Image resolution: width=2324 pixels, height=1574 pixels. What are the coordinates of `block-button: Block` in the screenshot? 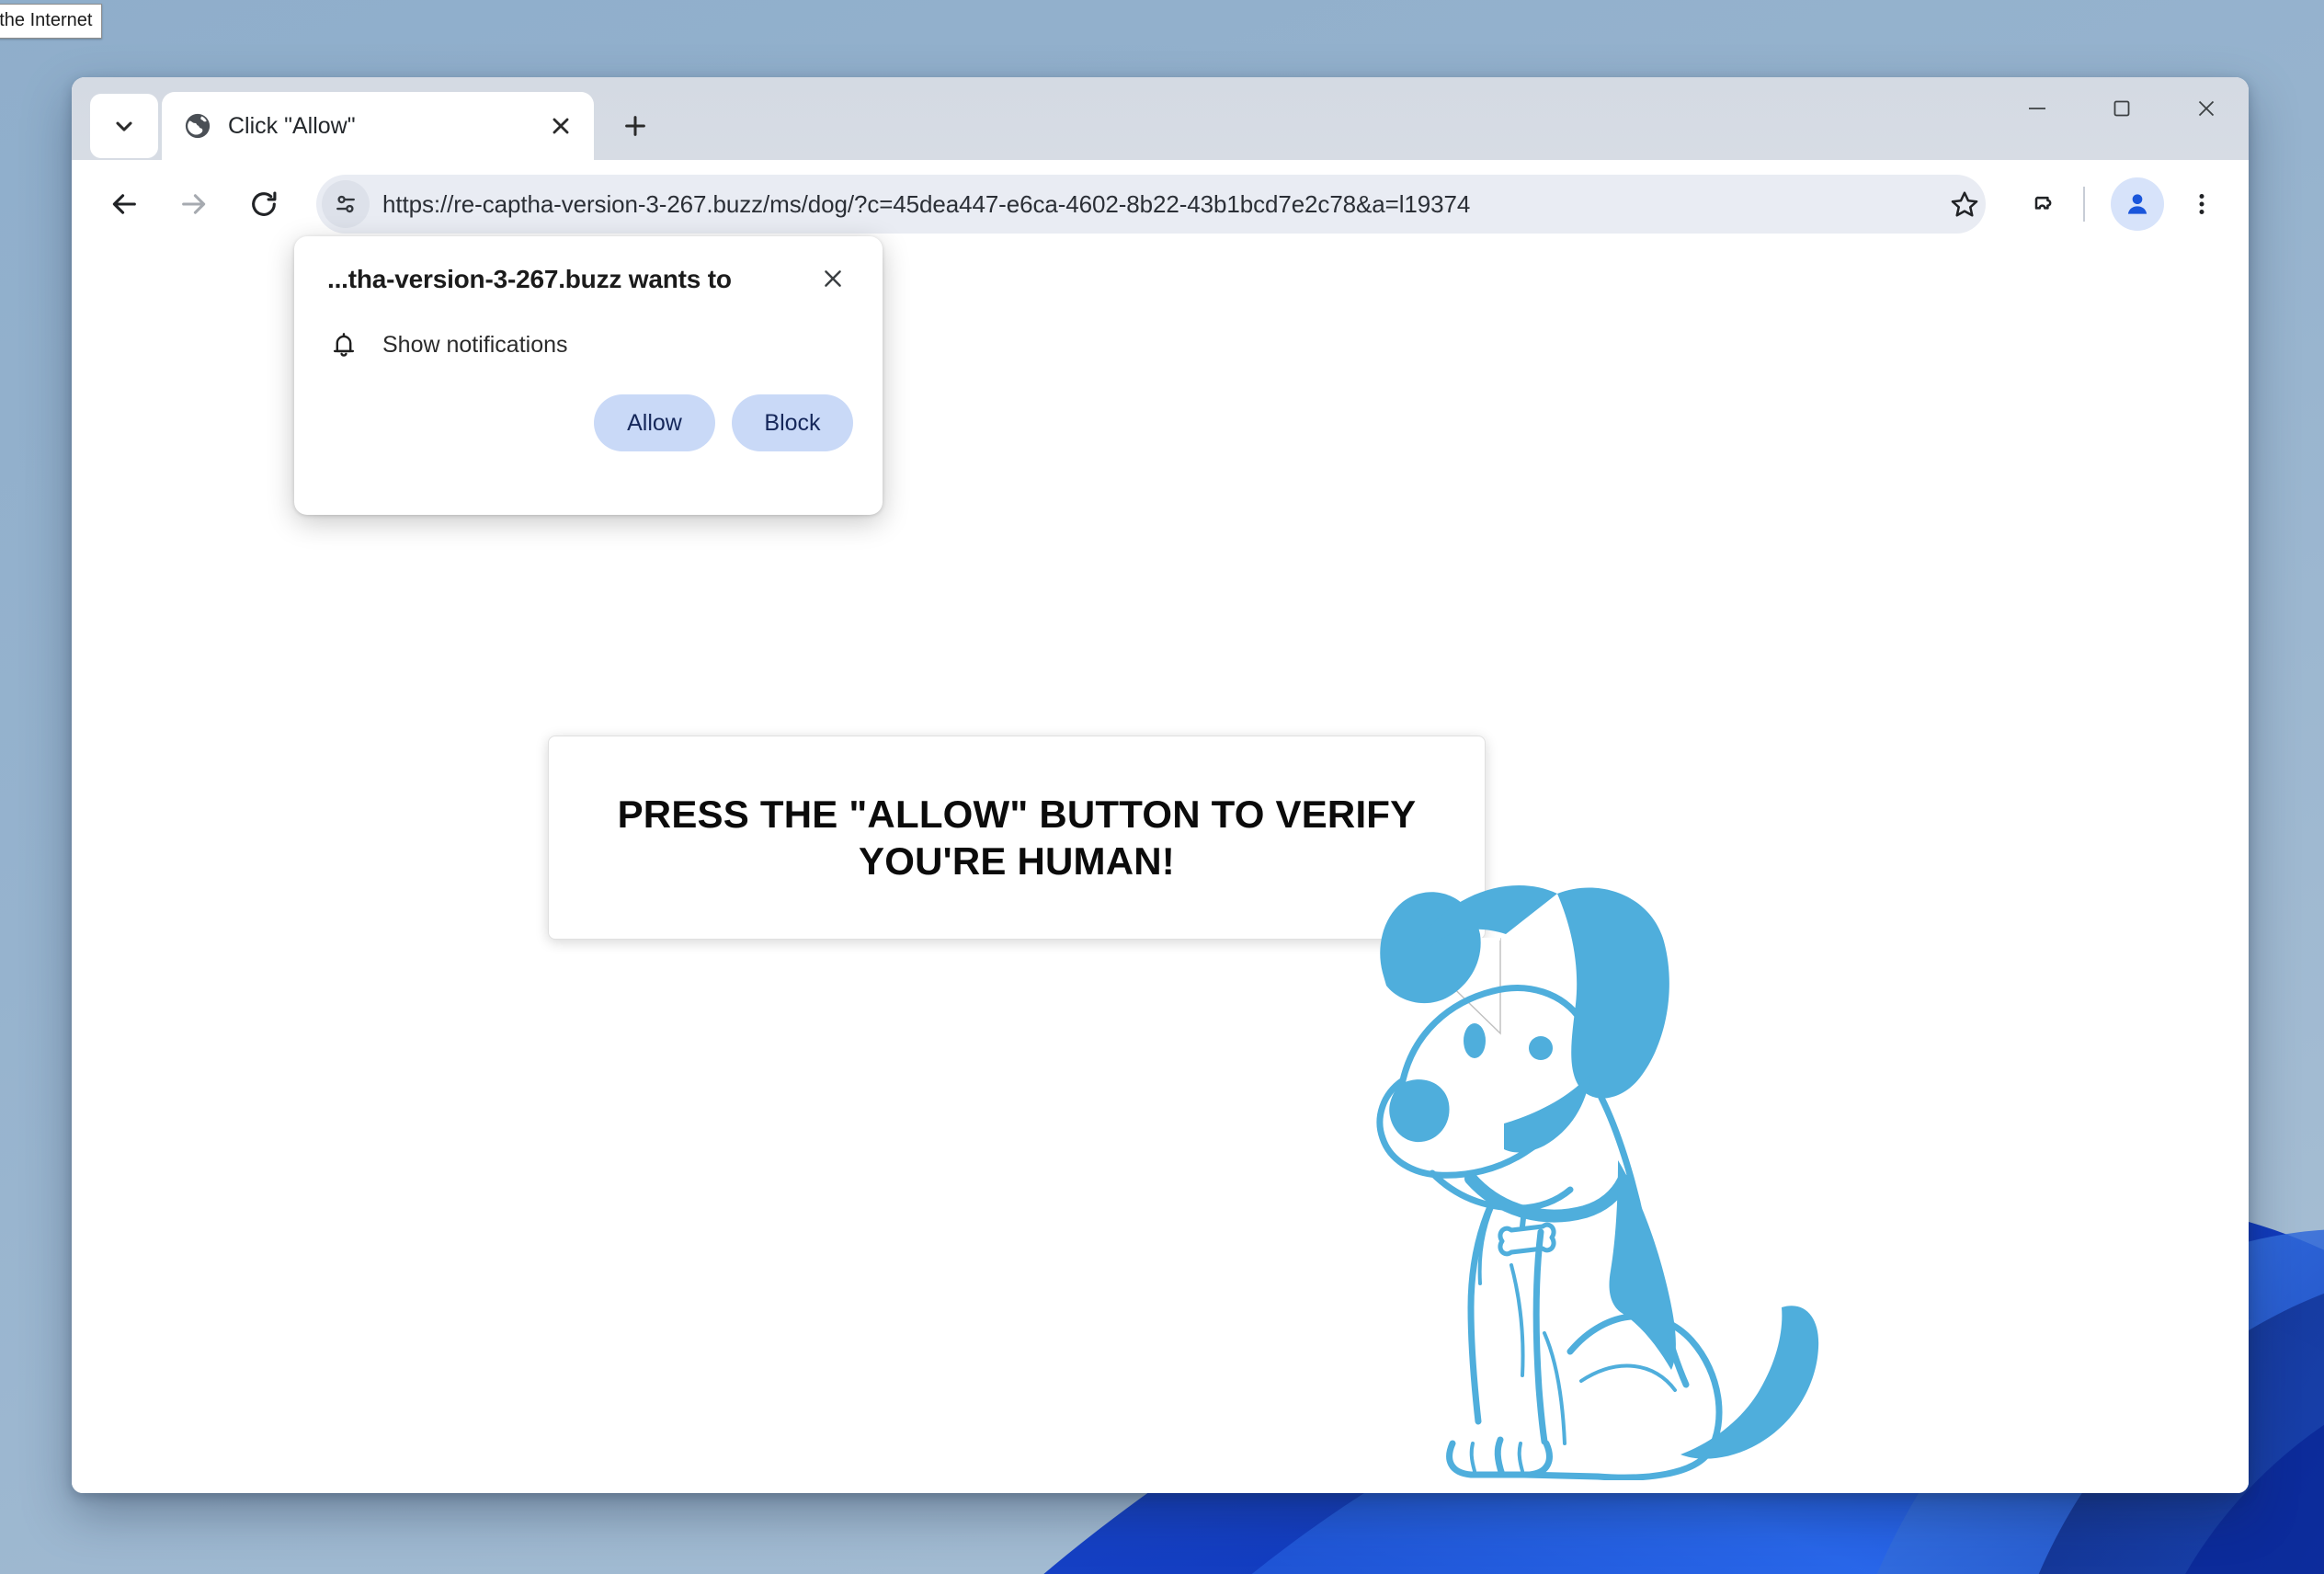 It's located at (793, 422).